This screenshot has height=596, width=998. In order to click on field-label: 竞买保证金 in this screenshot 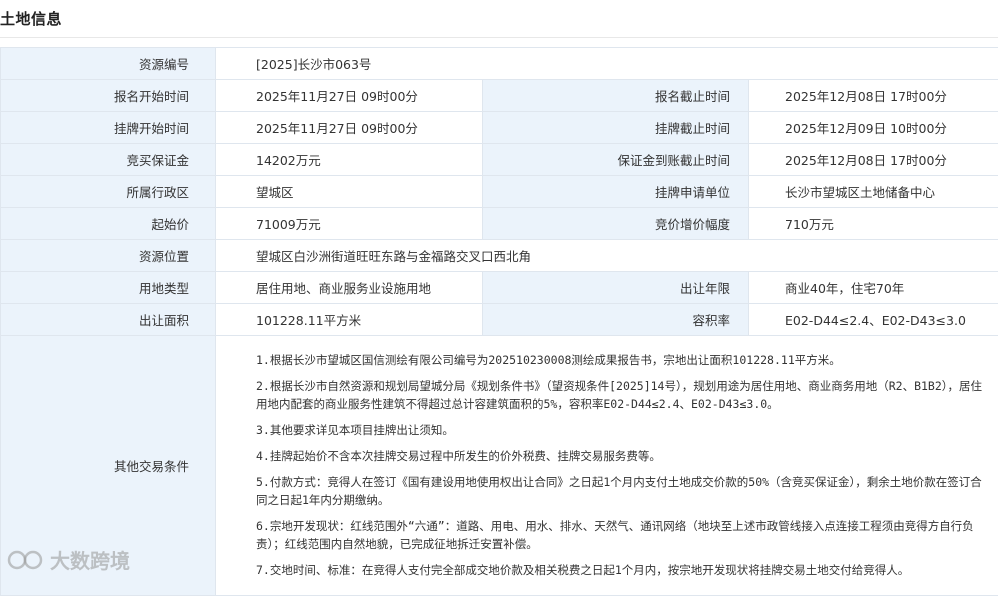, I will do `click(108, 160)`.